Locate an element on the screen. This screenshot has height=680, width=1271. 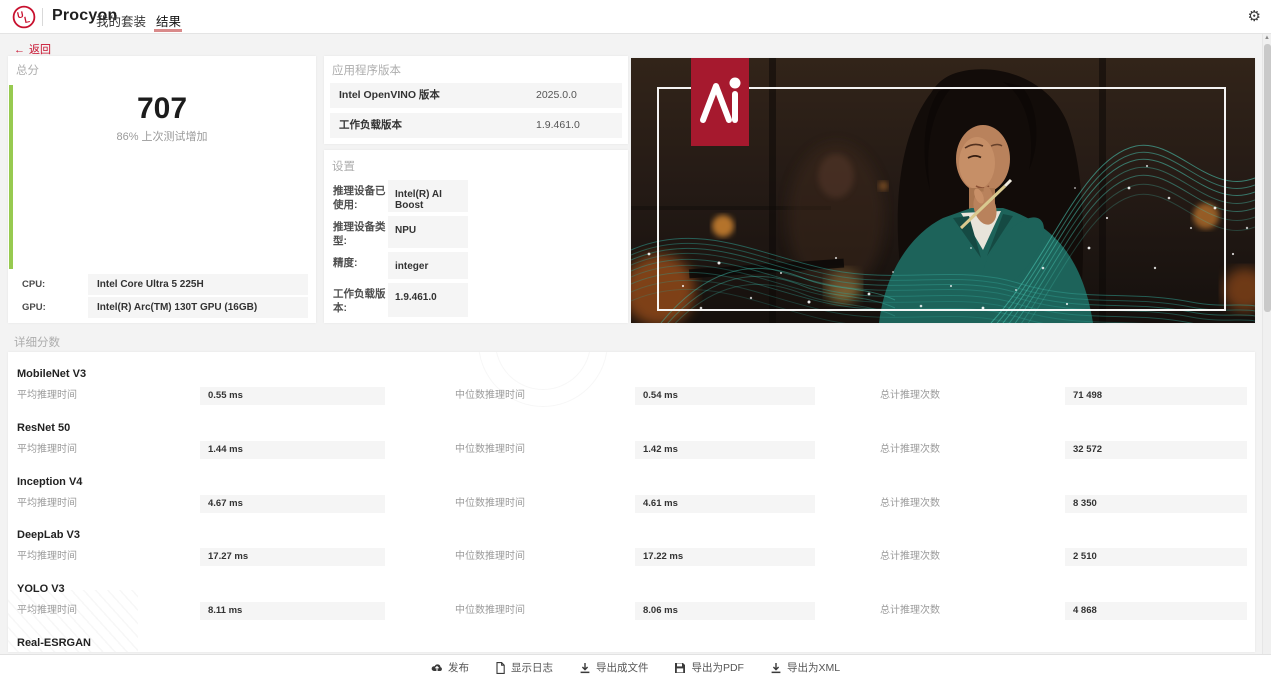
median-inference-value: 1.42 ms is located at coordinates (725, 450).